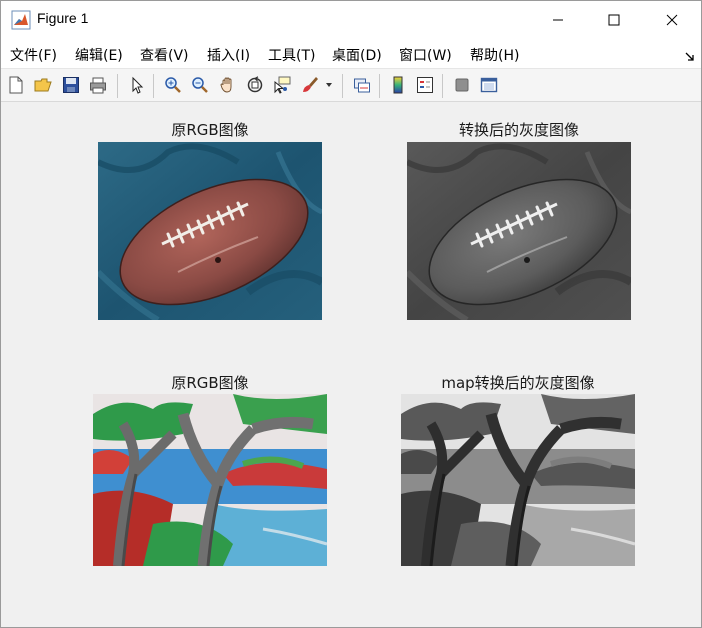 Image resolution: width=702 pixels, height=628 pixels. Describe the element at coordinates (200, 85) in the screenshot. I see `zoom-out-icon` at that location.